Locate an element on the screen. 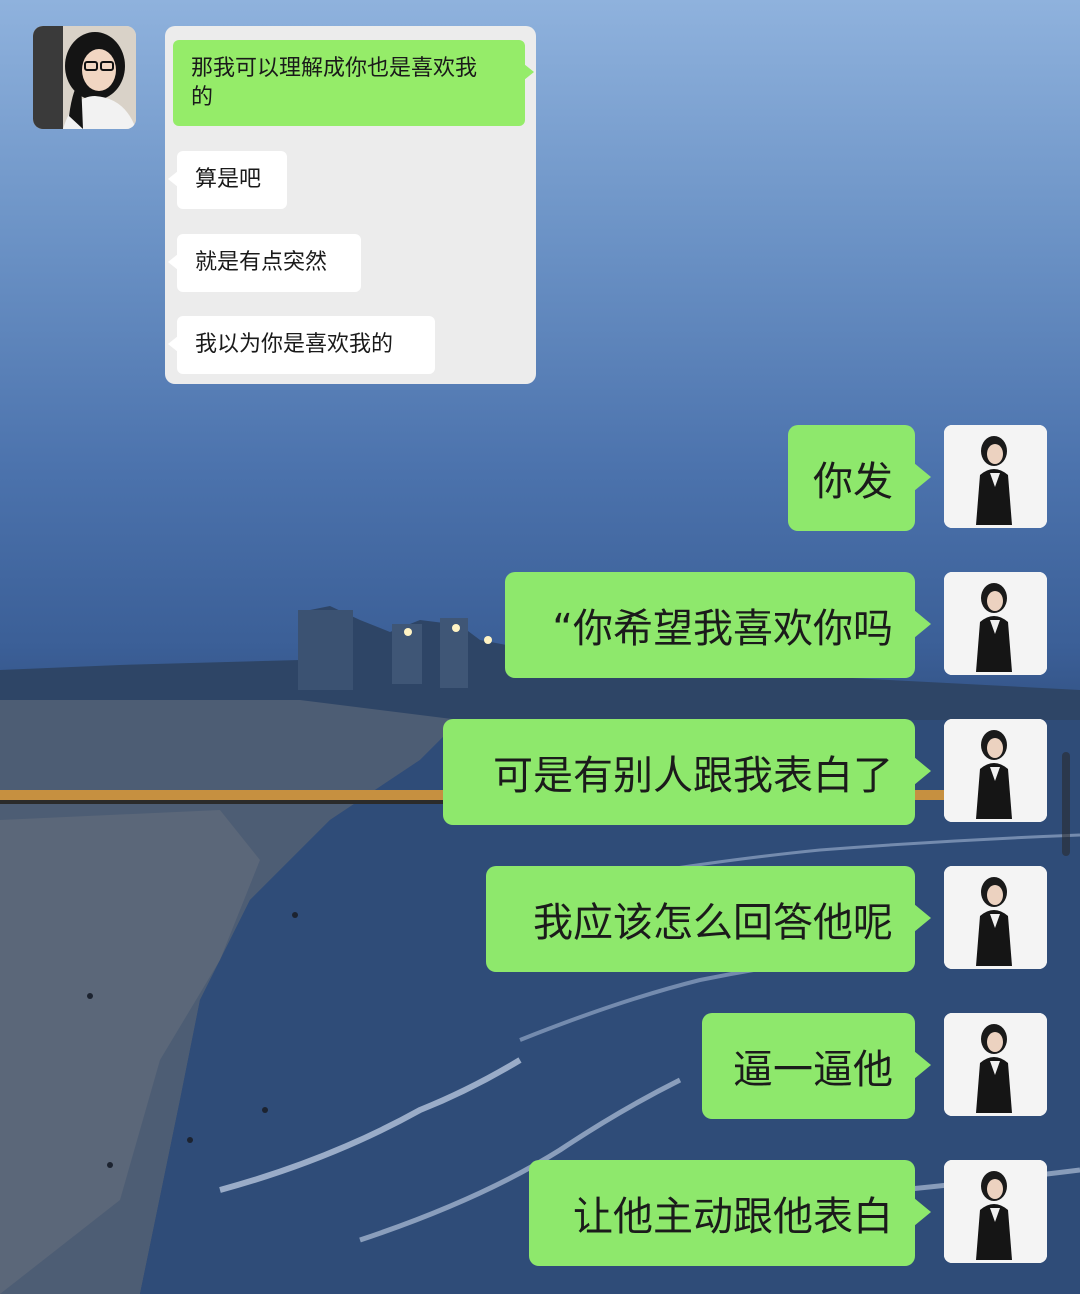  chat-message-bubble-5: 逼一逼他 is located at coordinates (816, 1066).